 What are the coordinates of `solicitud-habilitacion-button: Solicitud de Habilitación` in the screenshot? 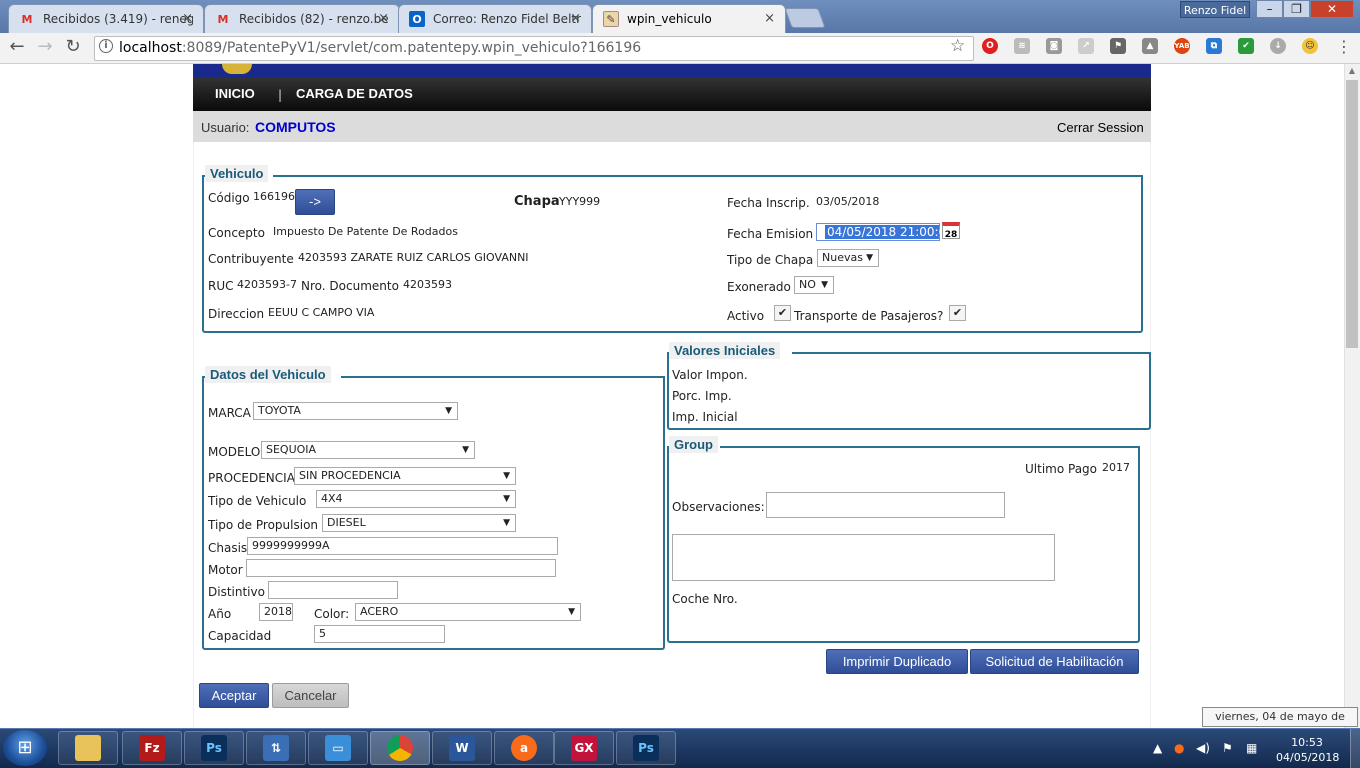 It's located at (1054, 661).